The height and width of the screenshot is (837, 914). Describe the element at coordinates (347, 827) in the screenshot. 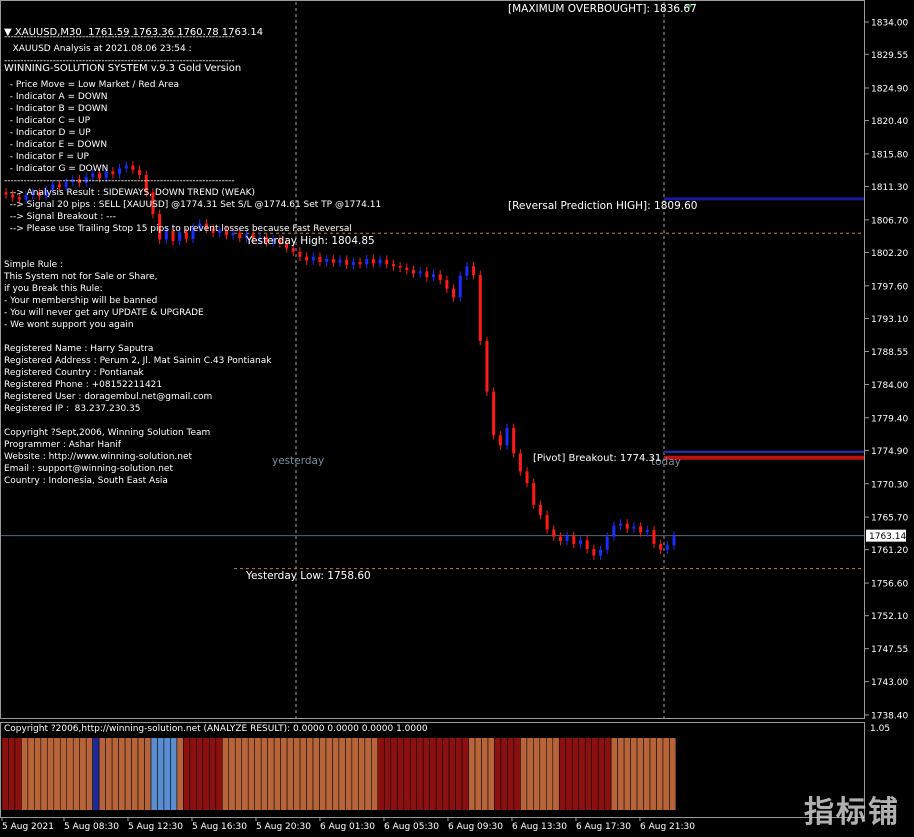

I see `time-tick-label: 6 Aug 01:30` at that location.